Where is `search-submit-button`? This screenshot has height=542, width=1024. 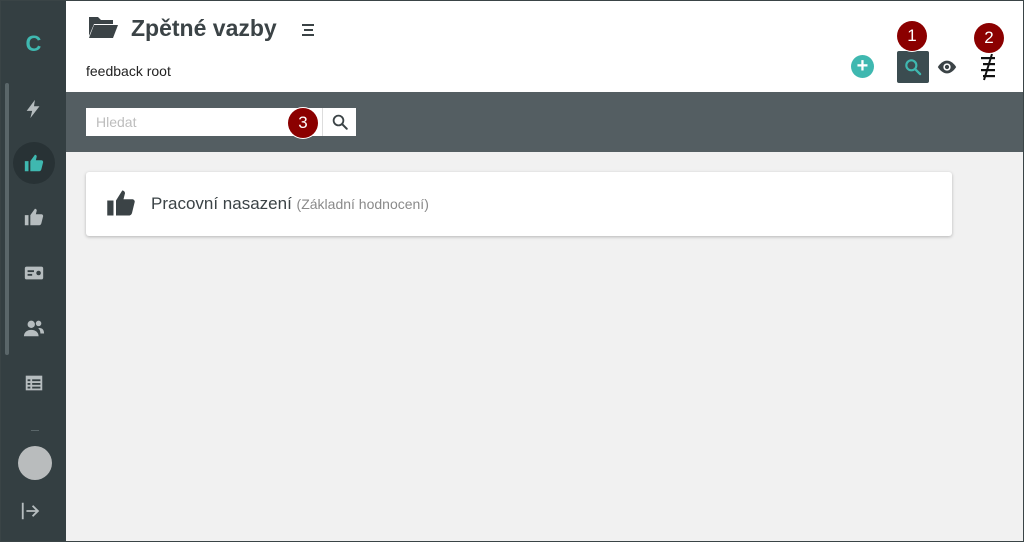 search-submit-button is located at coordinates (339, 122).